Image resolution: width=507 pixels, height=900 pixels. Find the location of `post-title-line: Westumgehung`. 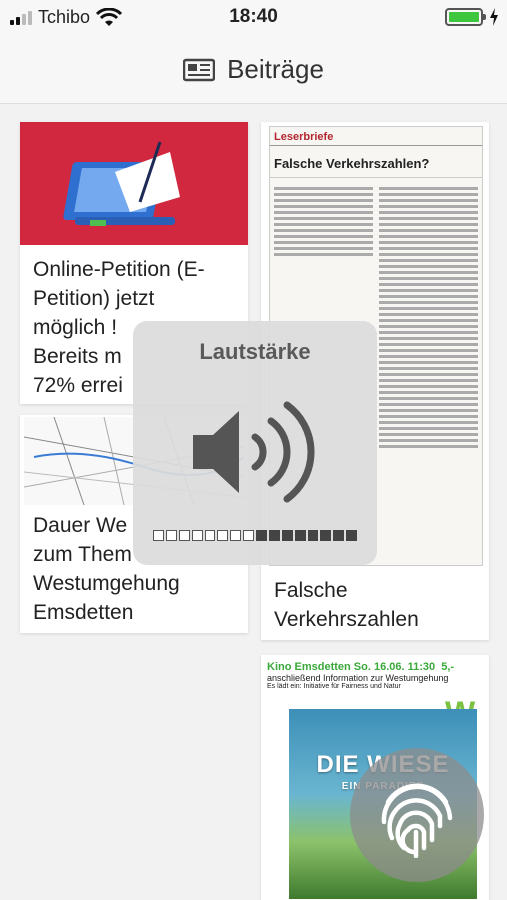

post-title-line: Westumgehung is located at coordinates (106, 583).